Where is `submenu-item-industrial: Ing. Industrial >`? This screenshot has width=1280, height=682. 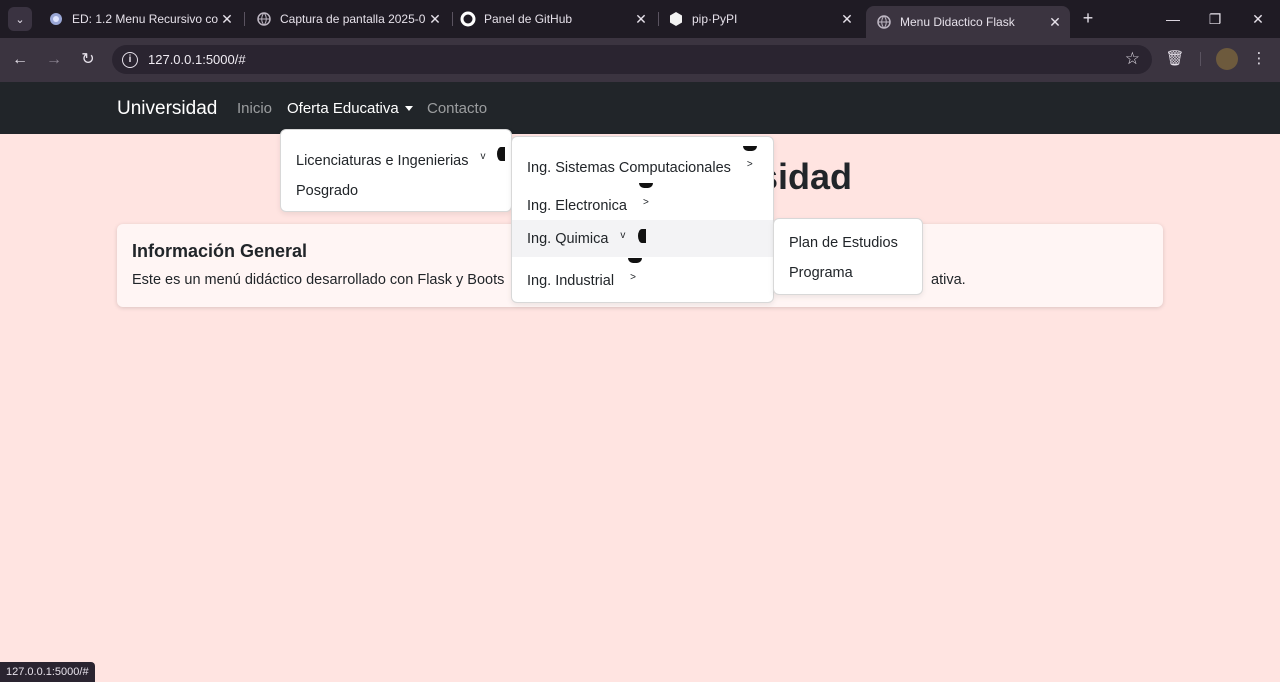 submenu-item-industrial: Ing. Industrial > is located at coordinates (642, 280).